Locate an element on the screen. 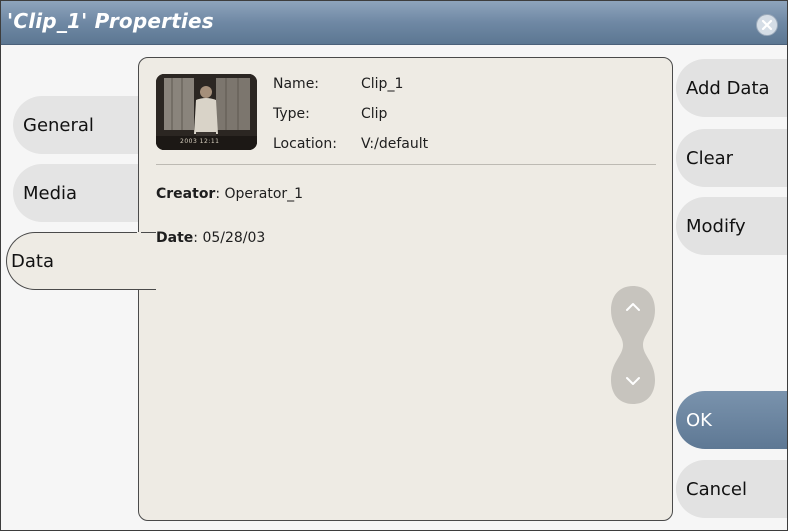 This screenshot has height=531, width=788. thumbnail-caption: 2003 12:11 is located at coordinates (200, 141).